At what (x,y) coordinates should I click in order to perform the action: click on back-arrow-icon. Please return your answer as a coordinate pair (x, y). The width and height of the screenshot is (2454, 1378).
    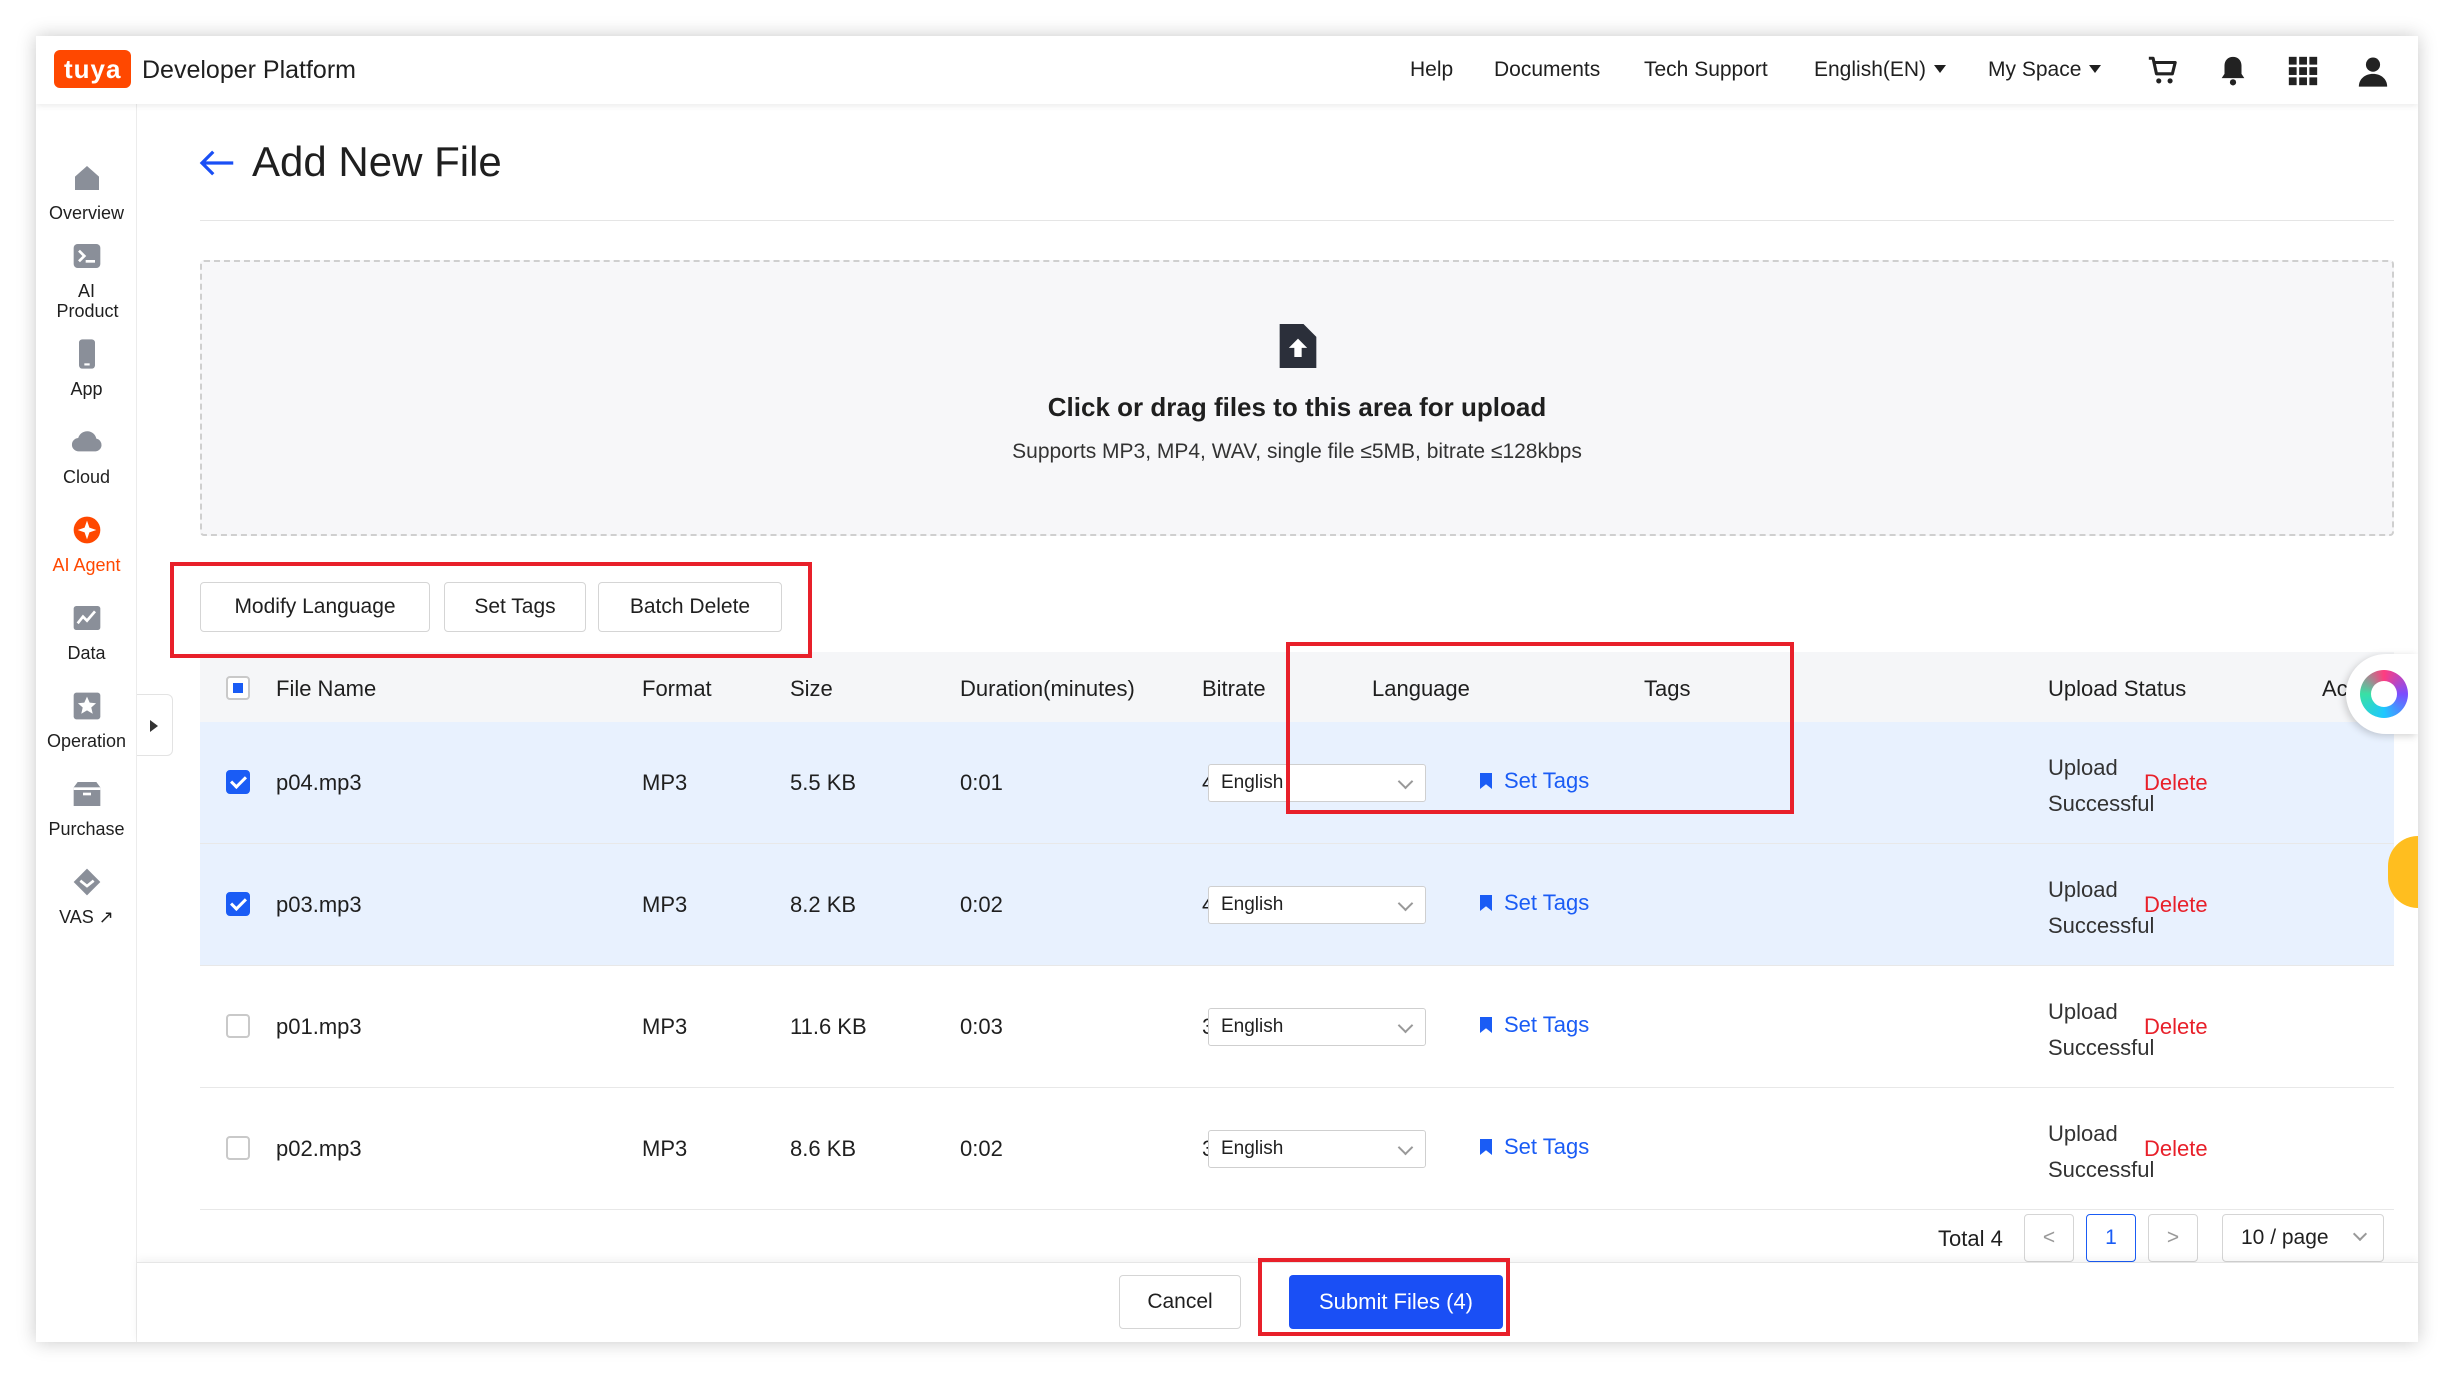
    Looking at the image, I should click on (217, 163).